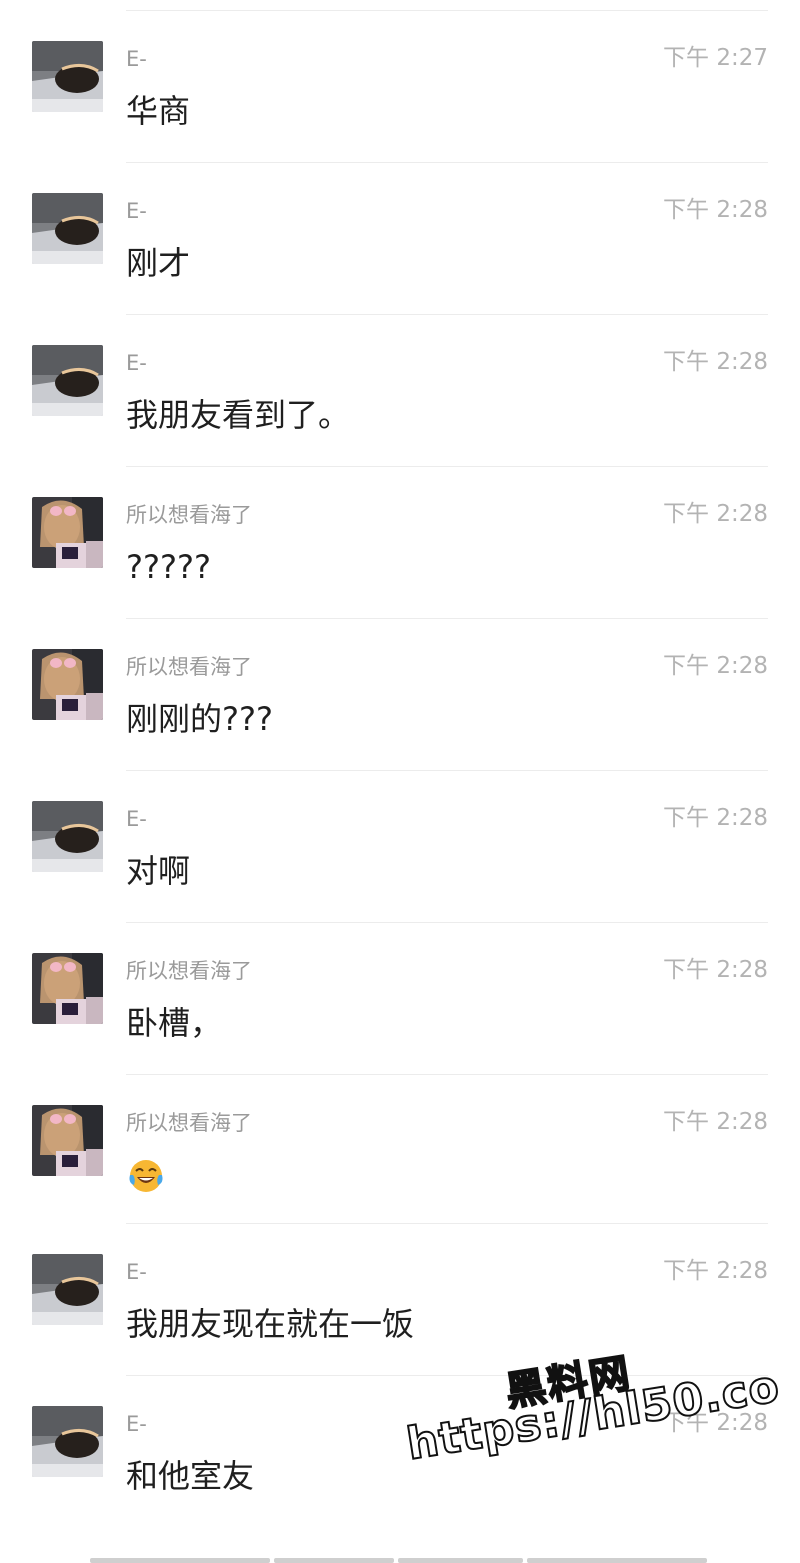 The image size is (800, 1563). I want to click on tears-of-joy-emoji-icon, so click(146, 1176).